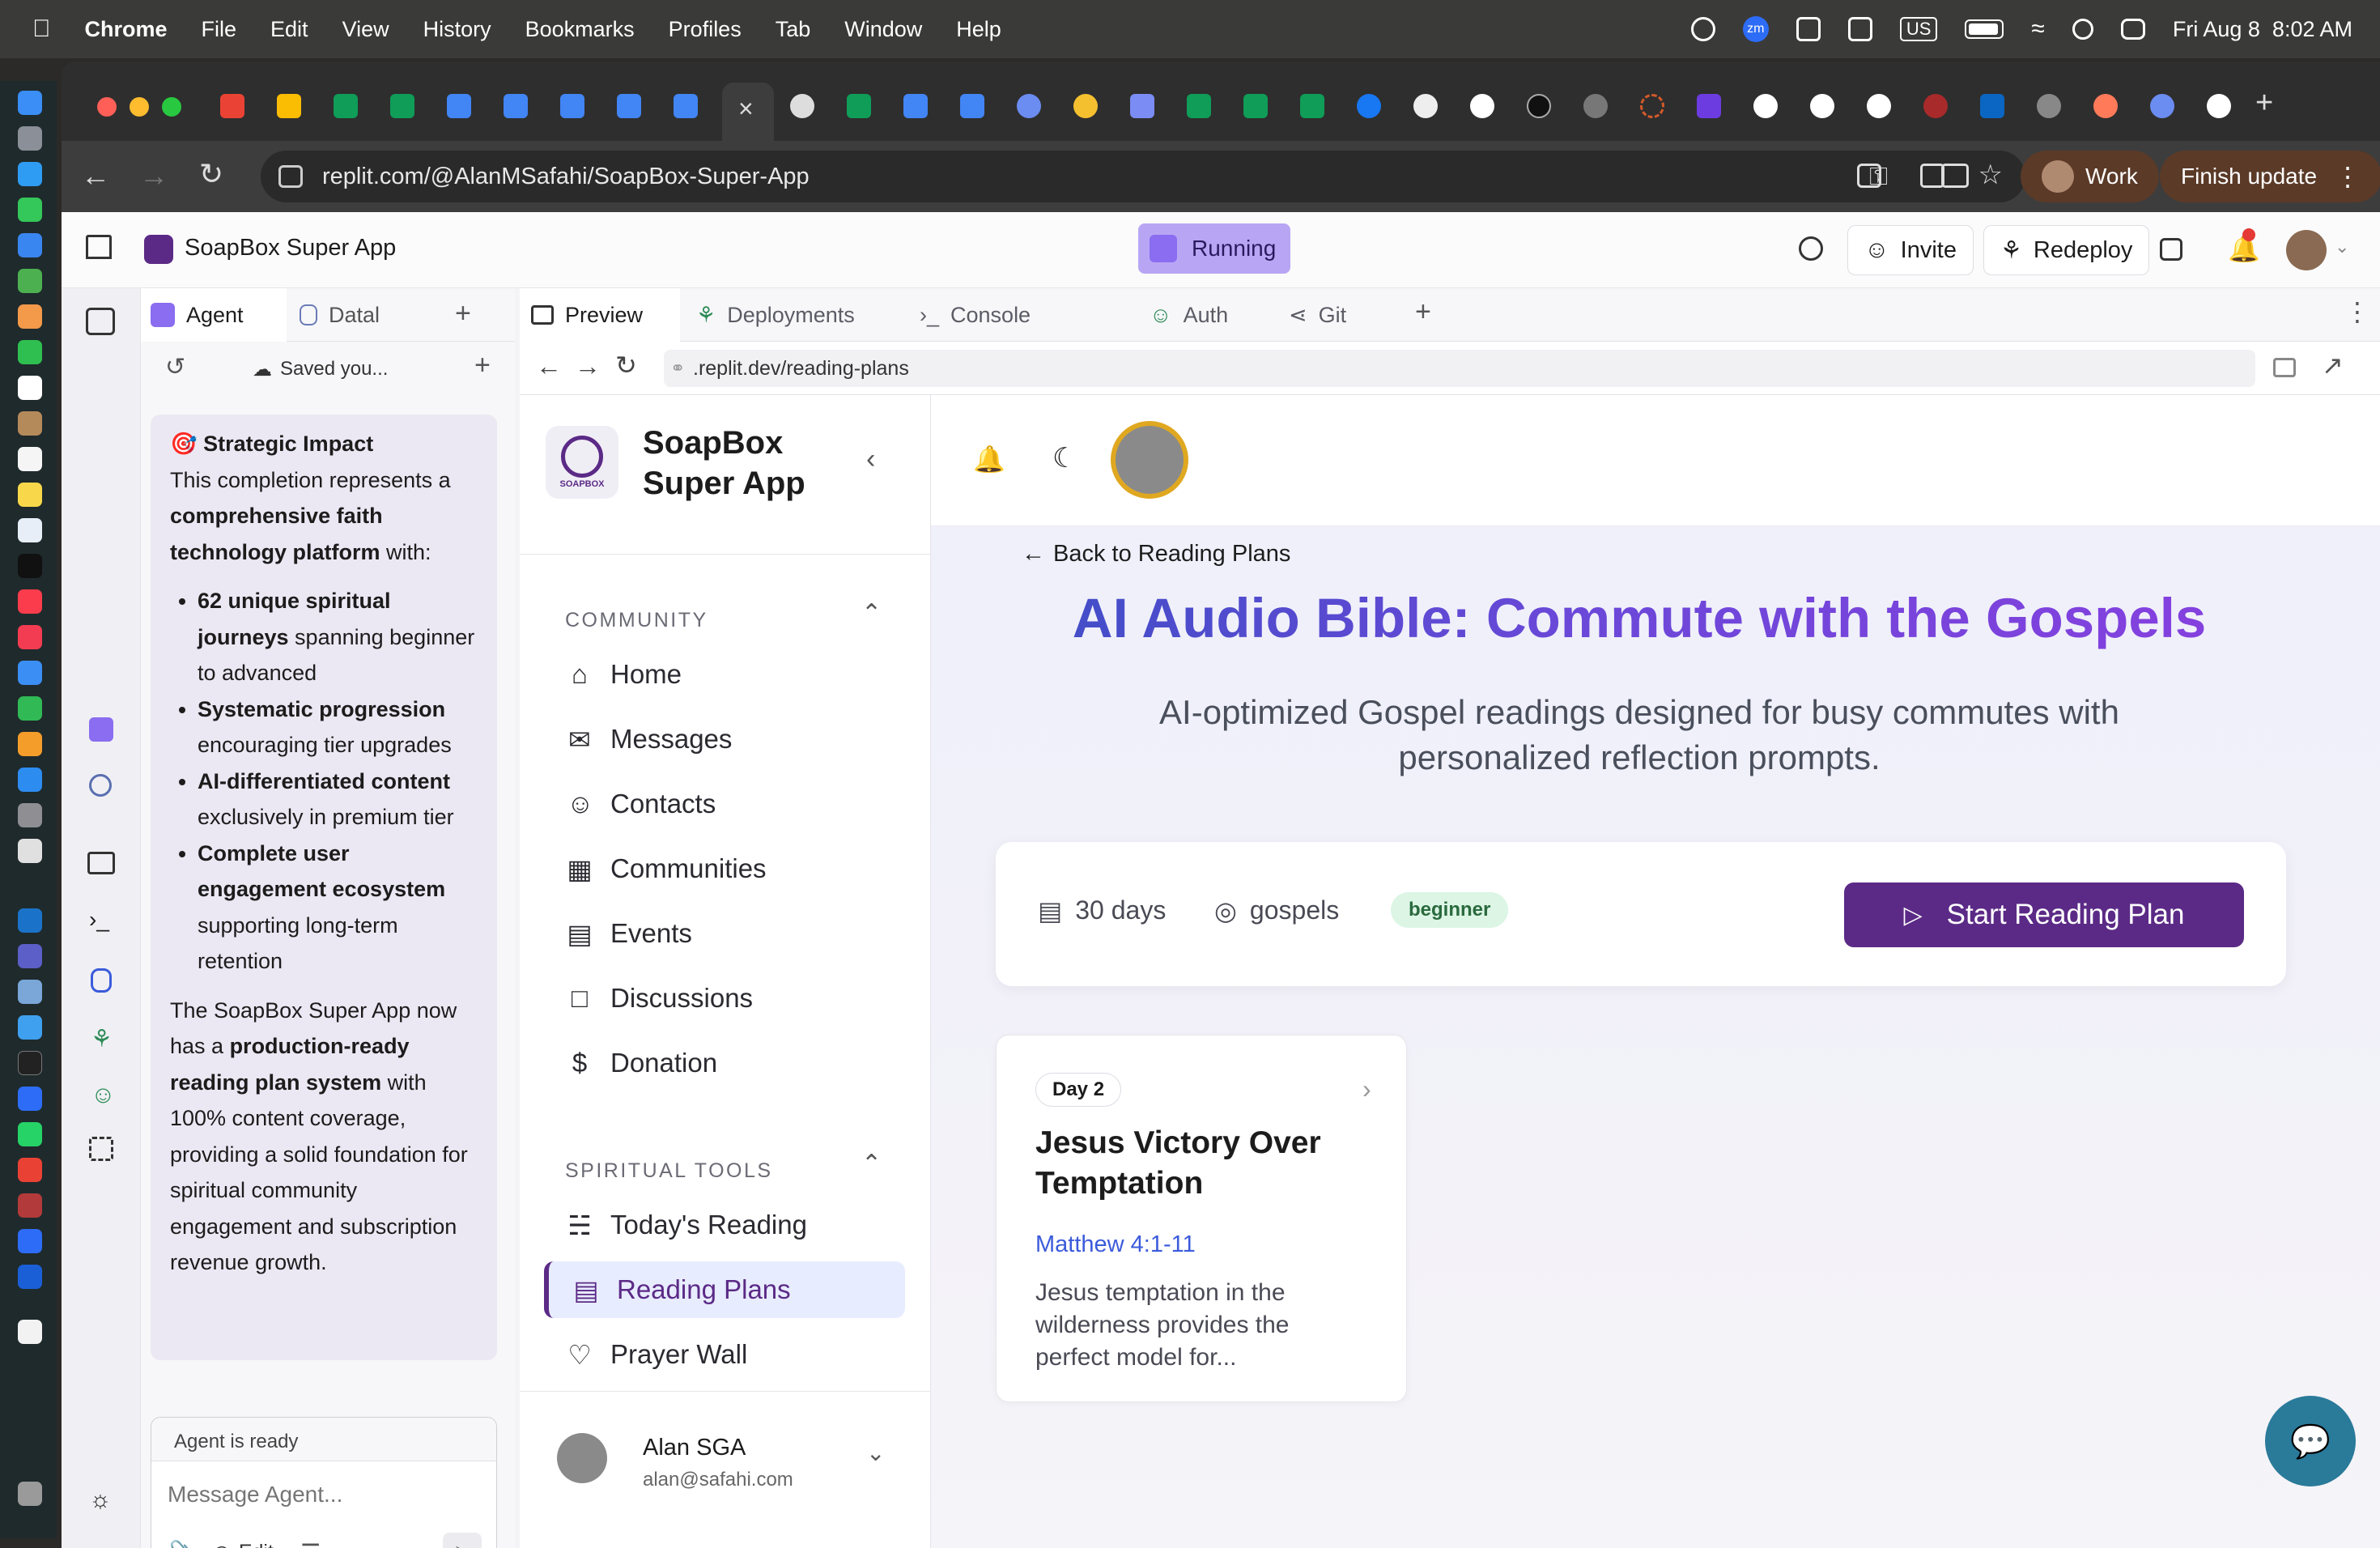  I want to click on sidebar-item-reading-plans: ▤ Reading Plans, so click(724, 1289).